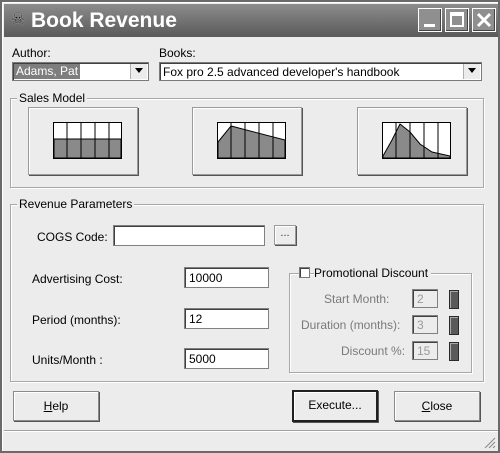  Describe the element at coordinates (18, 20) in the screenshot. I see `book-revenue-app-icon: ☠` at that location.